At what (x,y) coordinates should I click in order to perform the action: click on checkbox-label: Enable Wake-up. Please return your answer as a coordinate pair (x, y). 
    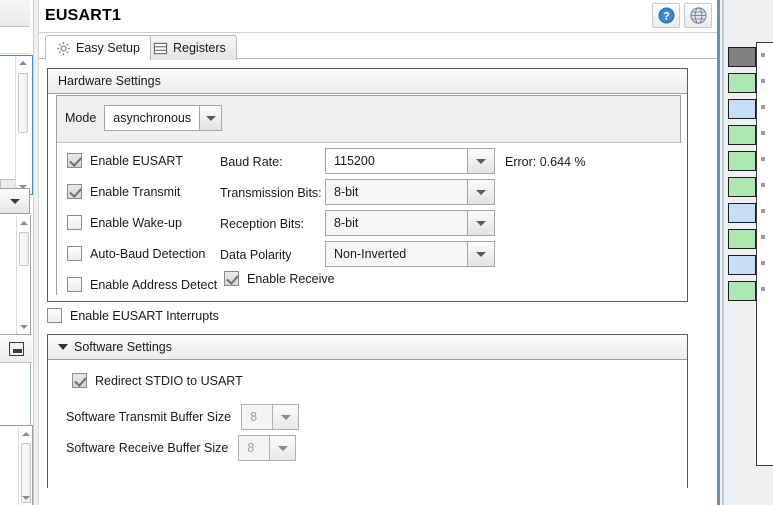
    Looking at the image, I should click on (136, 222).